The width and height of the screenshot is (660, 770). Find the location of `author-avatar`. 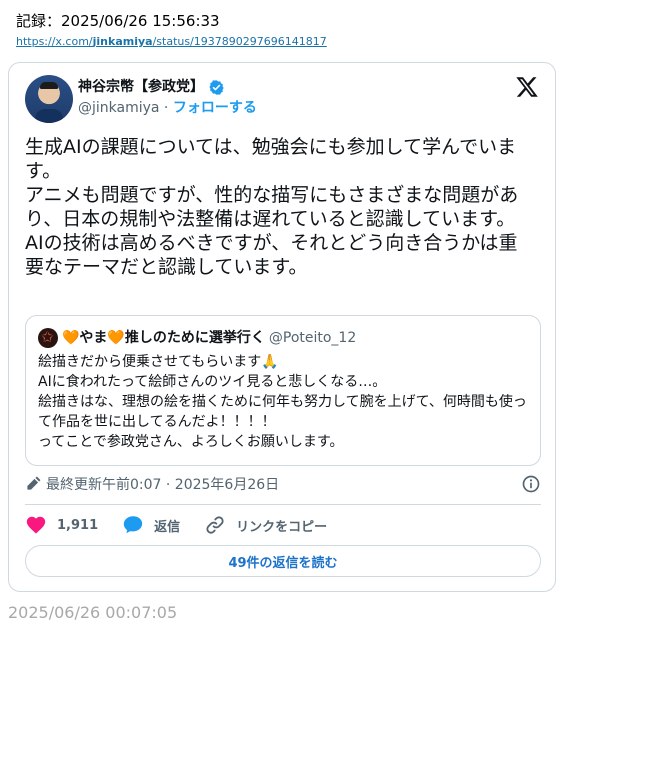

author-avatar is located at coordinates (49, 99).